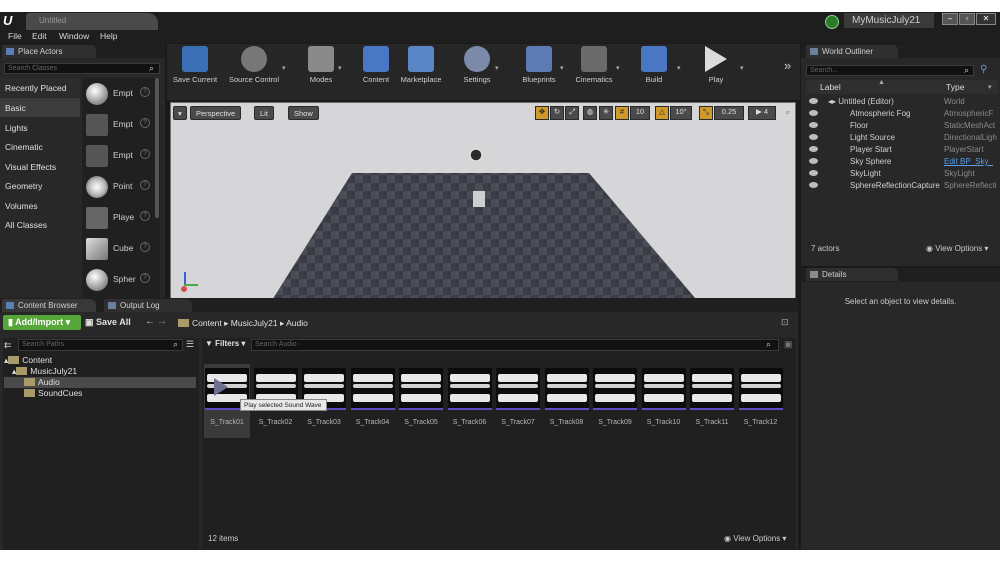 The height and width of the screenshot is (563, 1000). I want to click on ue-logo: U, so click(11, 21).